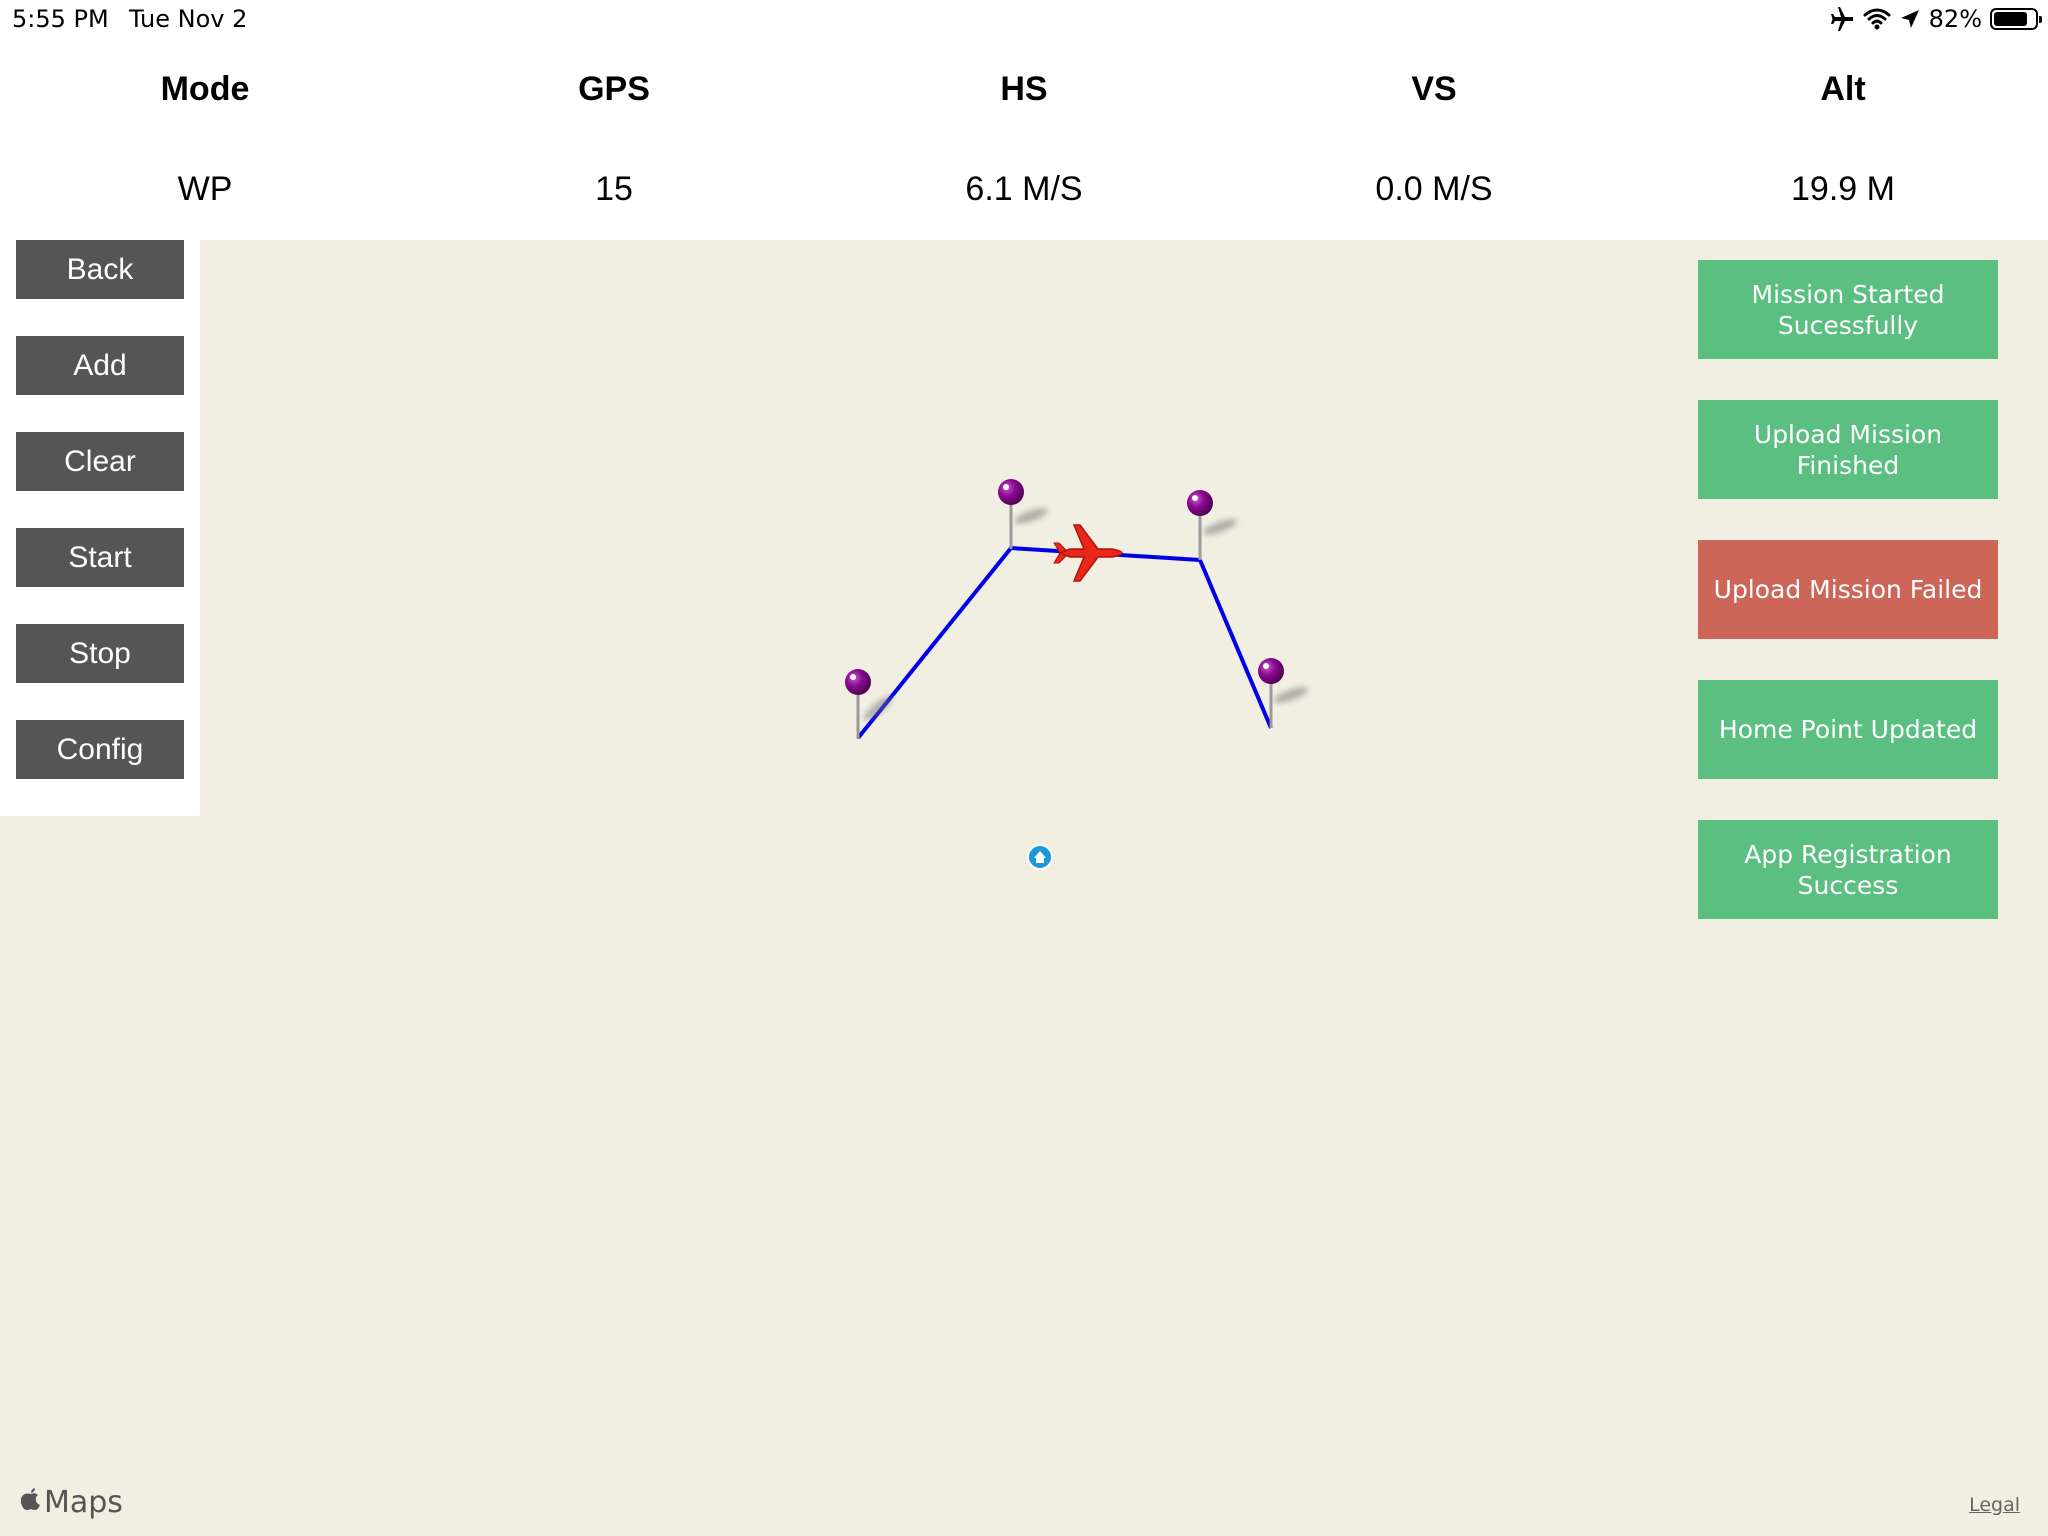  Describe the element at coordinates (1955, 19) in the screenshot. I see `battery-percent: 82%` at that location.